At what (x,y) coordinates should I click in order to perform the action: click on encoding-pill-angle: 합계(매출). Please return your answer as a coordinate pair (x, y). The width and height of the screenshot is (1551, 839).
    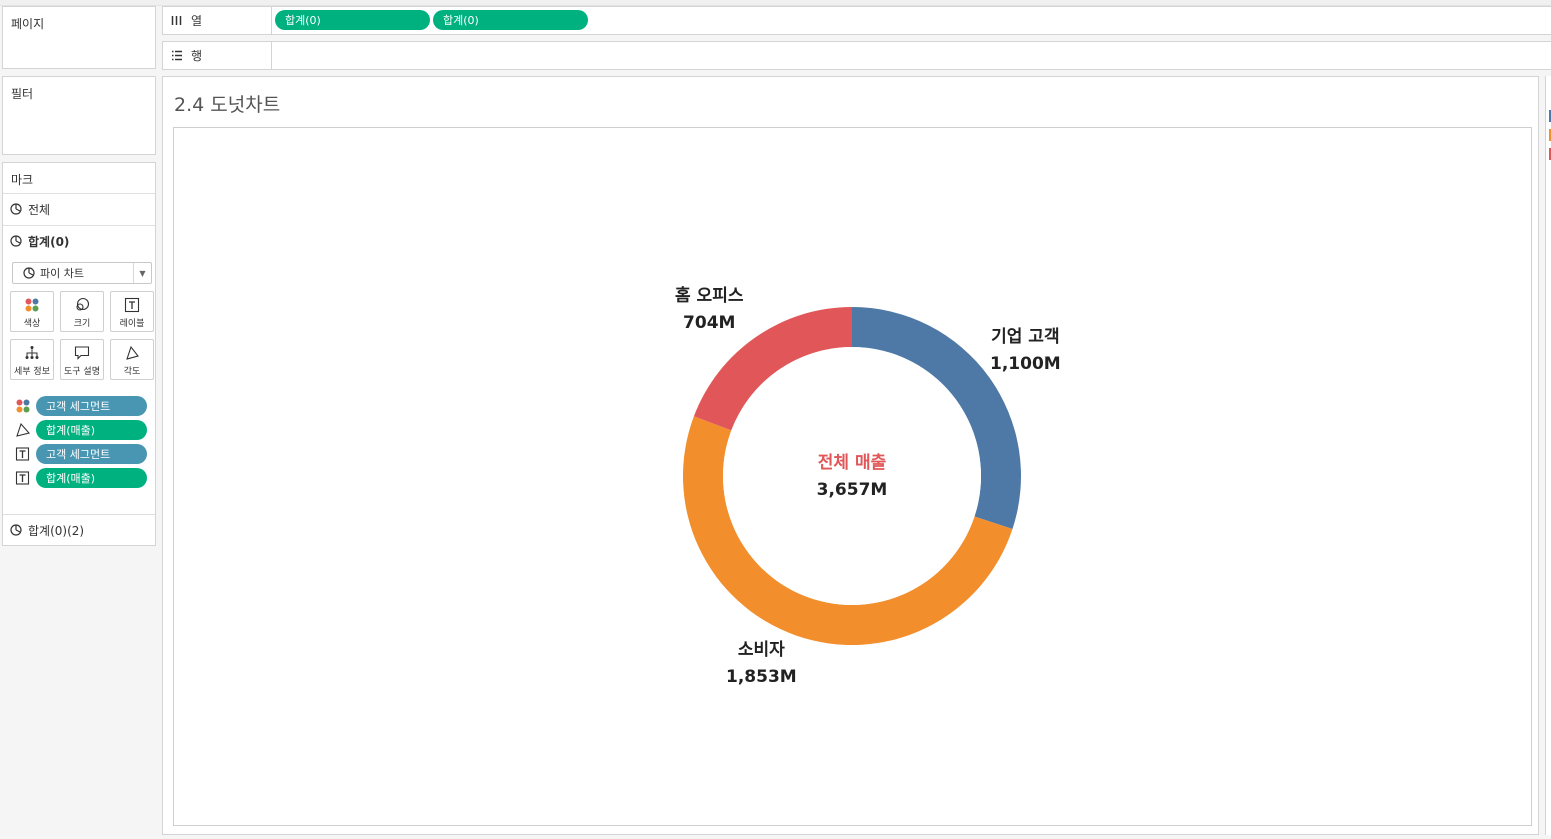
    Looking at the image, I should click on (91, 430).